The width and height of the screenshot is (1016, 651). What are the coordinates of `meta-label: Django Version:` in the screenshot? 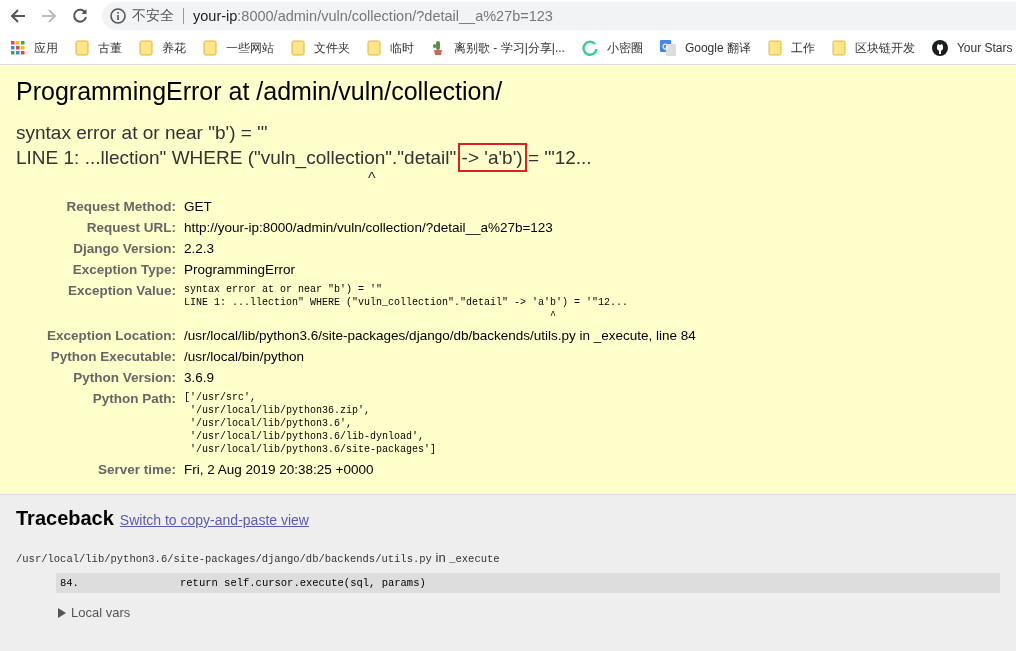 It's located at (100, 248).